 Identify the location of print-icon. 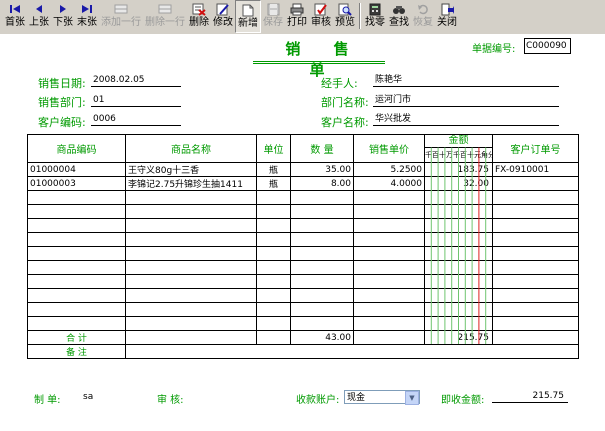
(297, 9).